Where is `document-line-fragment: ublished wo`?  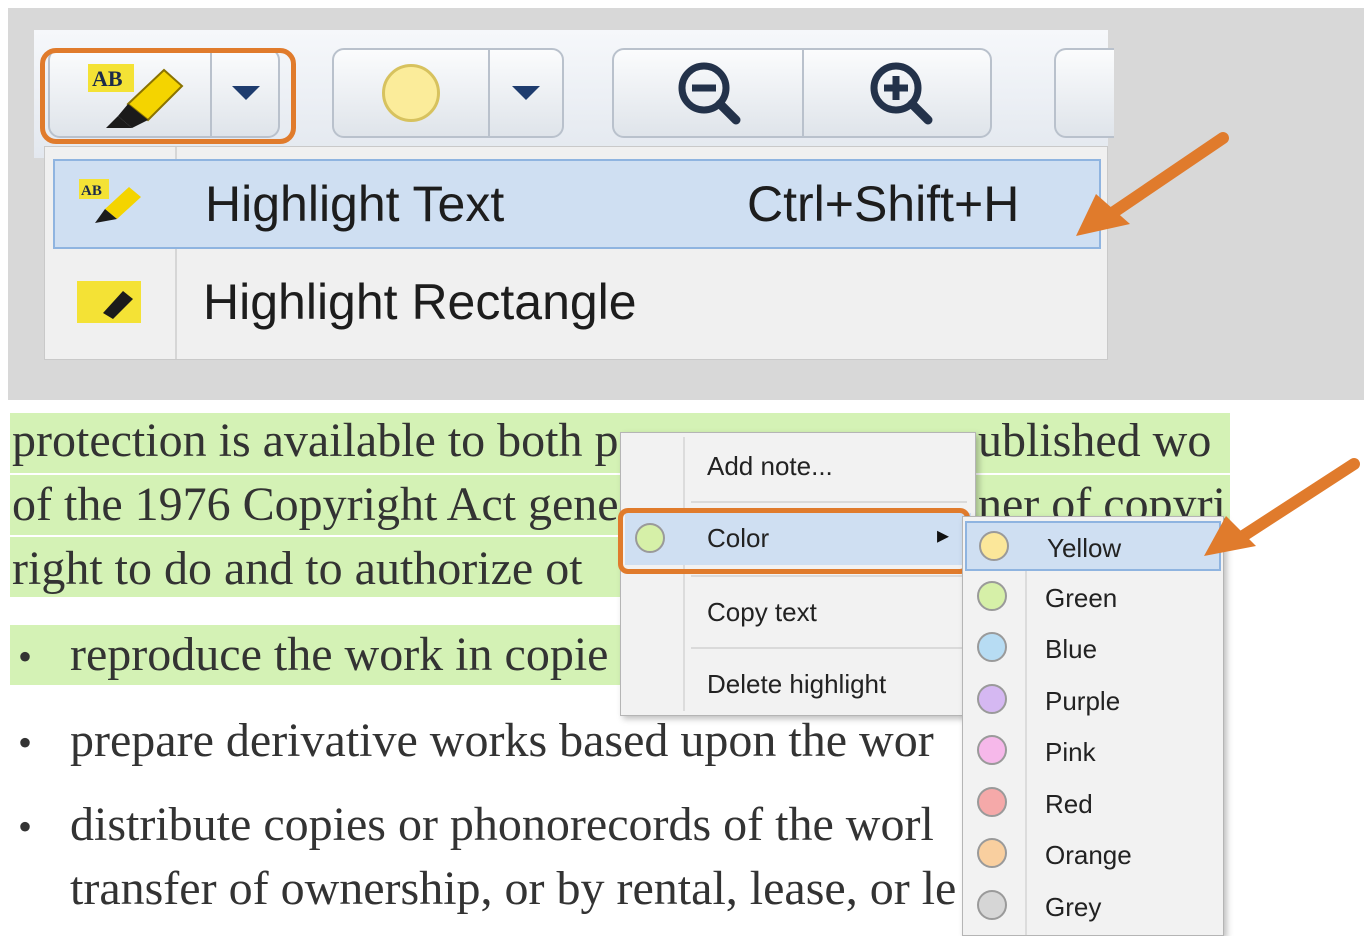
document-line-fragment: ublished wo is located at coordinates (1095, 440).